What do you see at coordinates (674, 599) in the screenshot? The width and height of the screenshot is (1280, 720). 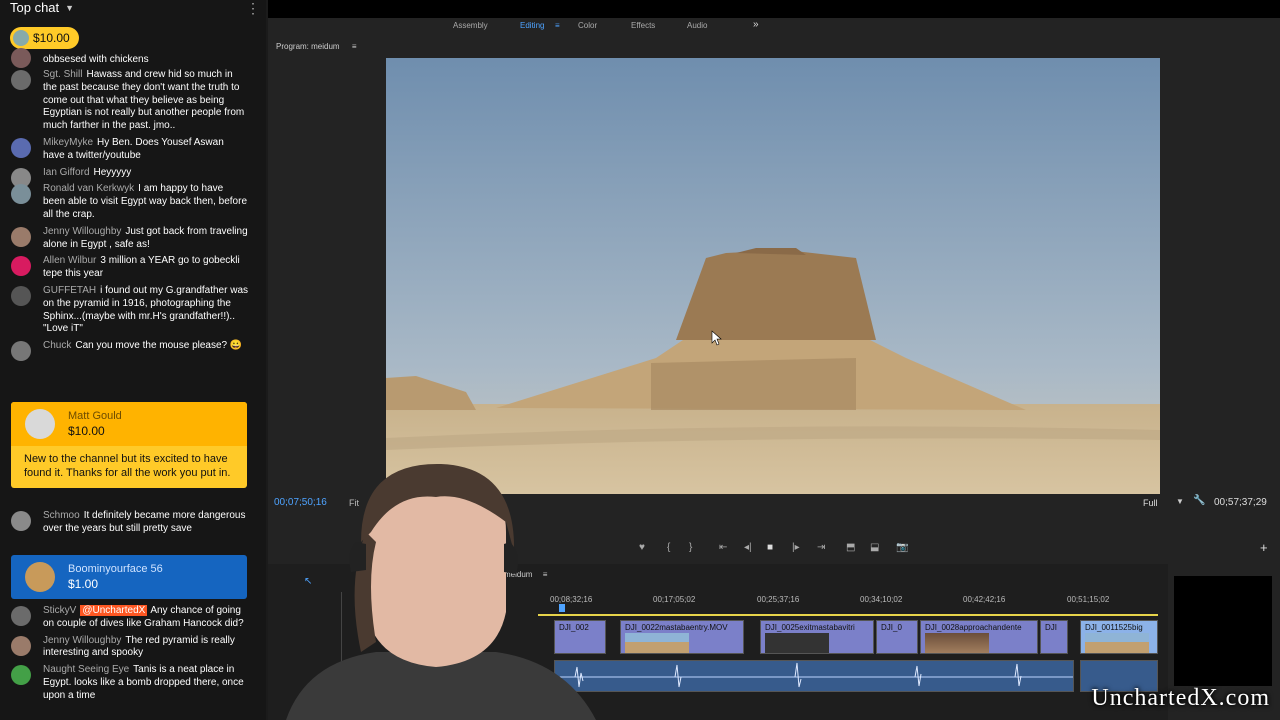 I see `ruler-label: 00;17;05;02` at bounding box center [674, 599].